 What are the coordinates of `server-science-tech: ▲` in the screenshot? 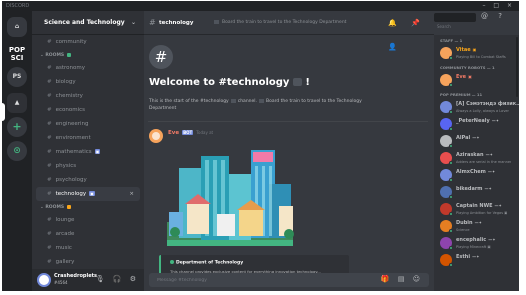 It's located at (17, 103).